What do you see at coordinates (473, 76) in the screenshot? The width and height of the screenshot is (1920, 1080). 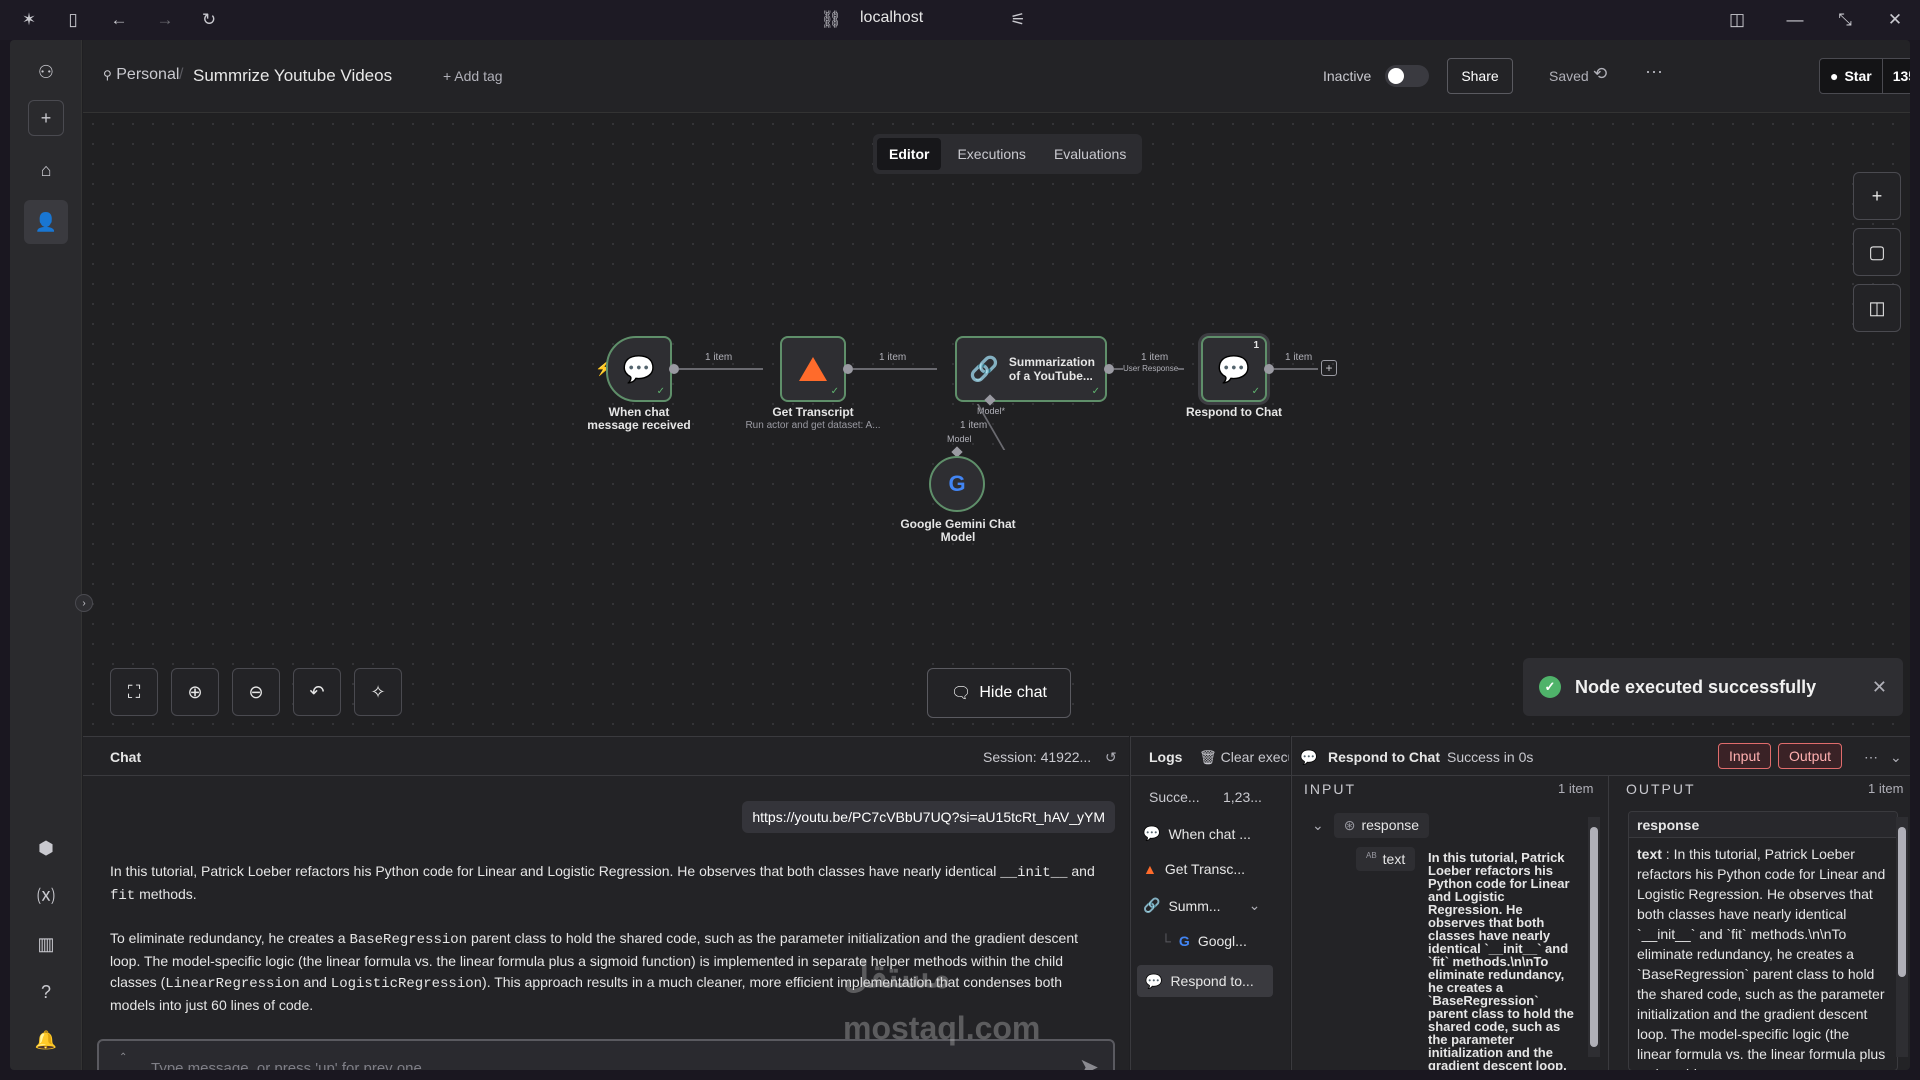 I see `add-tag-button: + Add tag` at bounding box center [473, 76].